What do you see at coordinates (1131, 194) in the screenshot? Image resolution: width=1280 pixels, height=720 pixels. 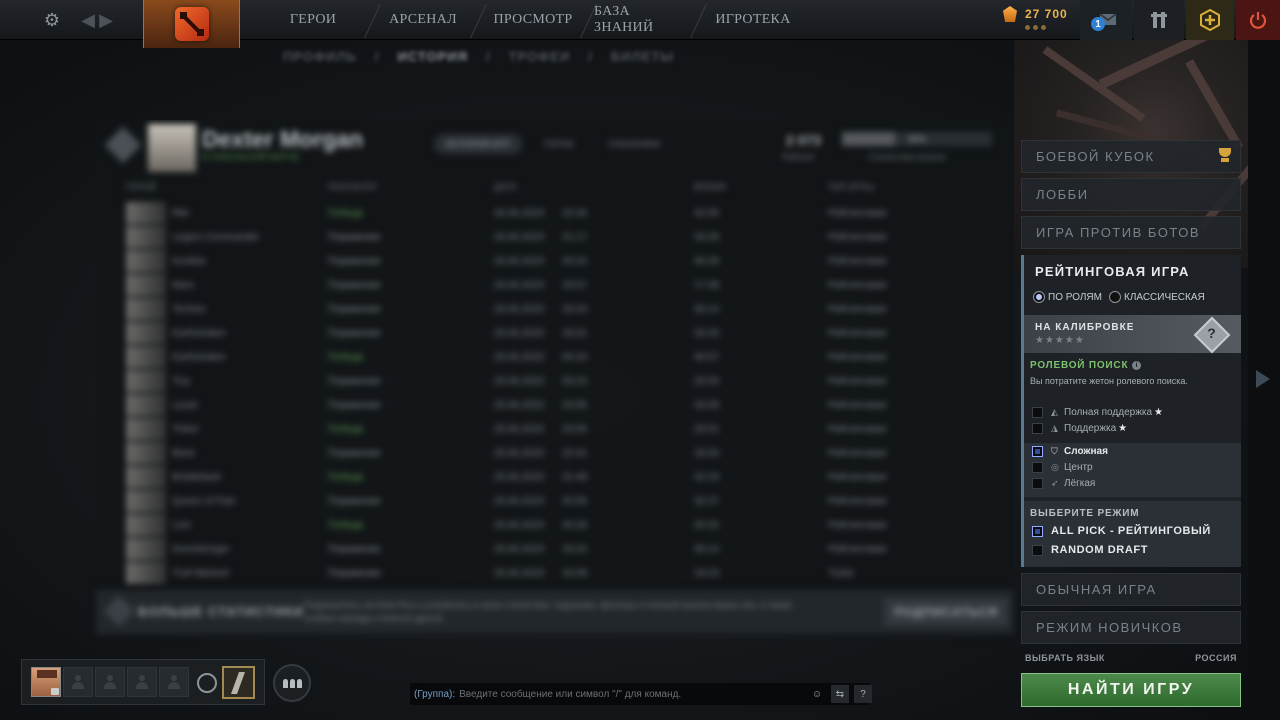 I see `mode-lobby: ЛОББИ` at bounding box center [1131, 194].